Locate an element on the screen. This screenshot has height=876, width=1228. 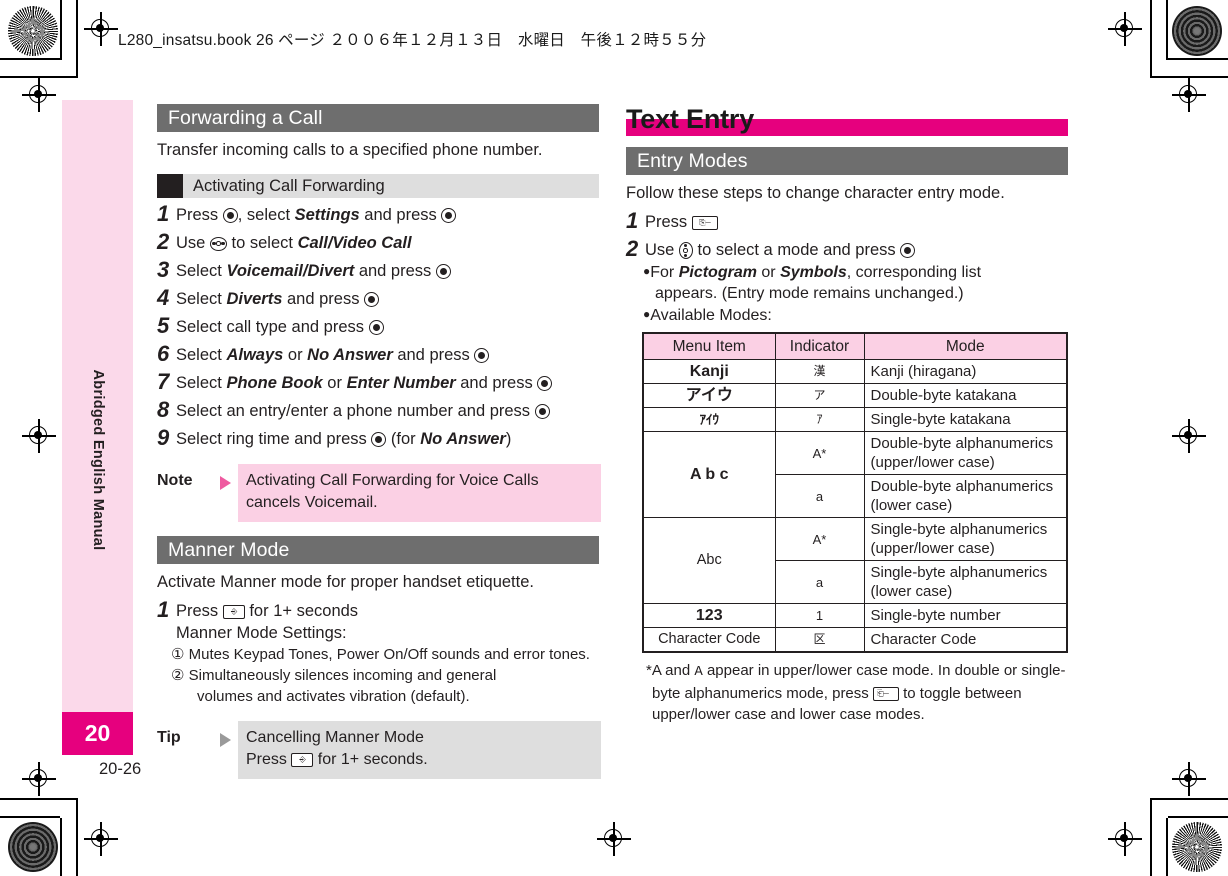
table-header-row: Menu Item Indicator Mode is located at coordinates (855, 346).